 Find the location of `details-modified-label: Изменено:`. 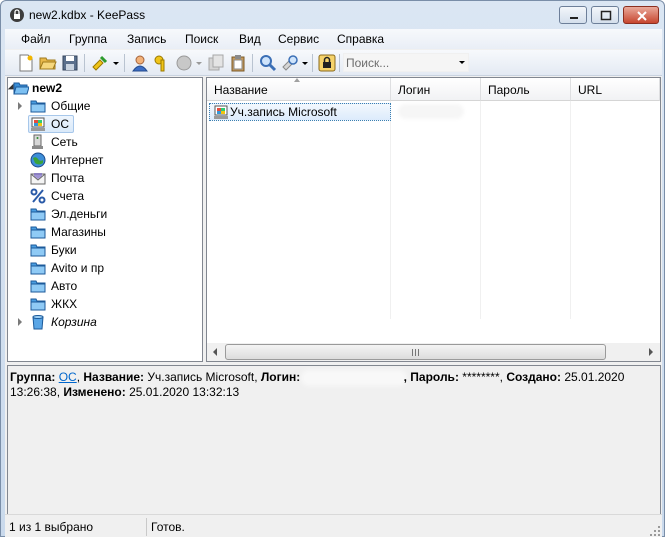

details-modified-label: Изменено: is located at coordinates (94, 392).